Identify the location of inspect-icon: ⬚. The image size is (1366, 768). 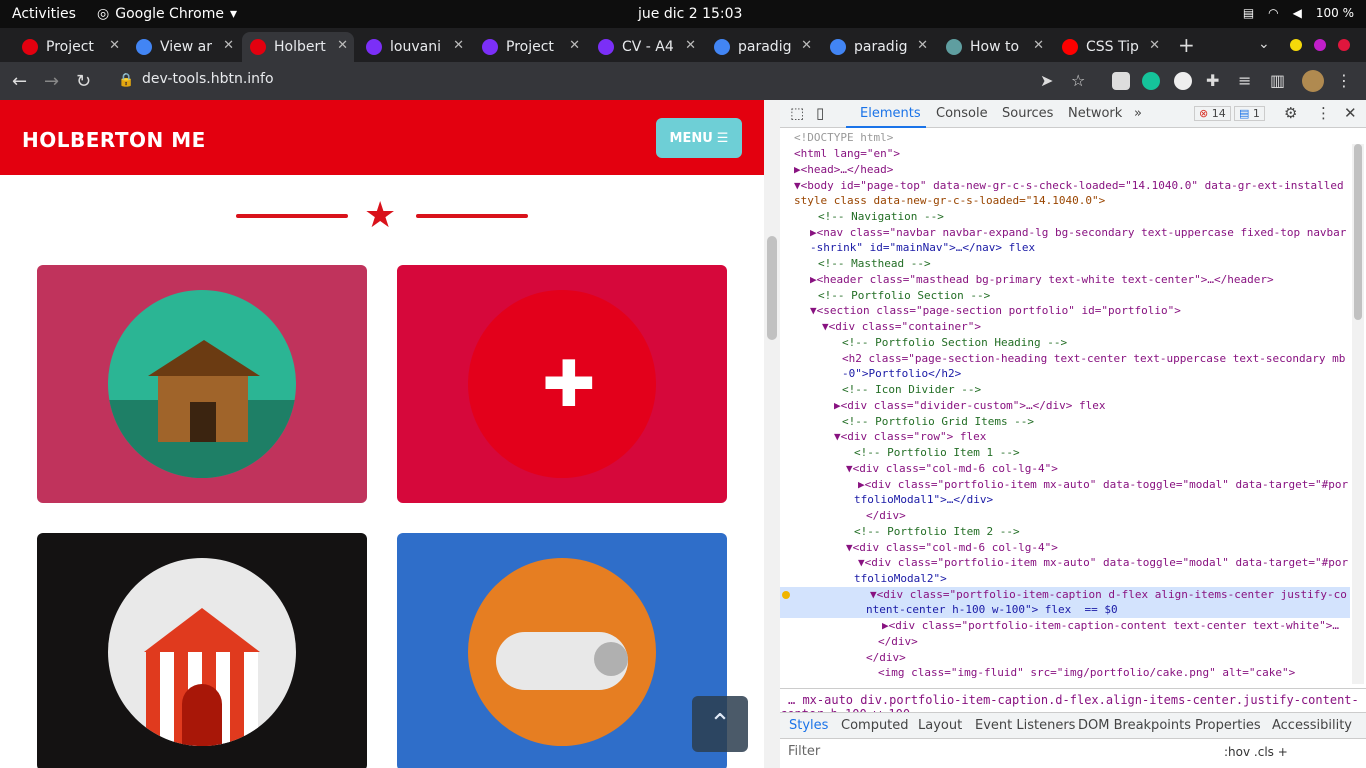
(797, 113).